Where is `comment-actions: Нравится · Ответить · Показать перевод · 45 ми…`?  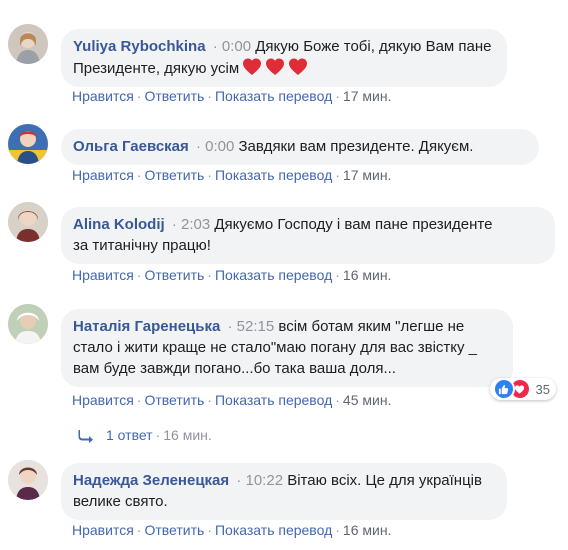
comment-actions: Нравится · Ответить · Показать перевод · 45 ми… is located at coordinates (232, 400).